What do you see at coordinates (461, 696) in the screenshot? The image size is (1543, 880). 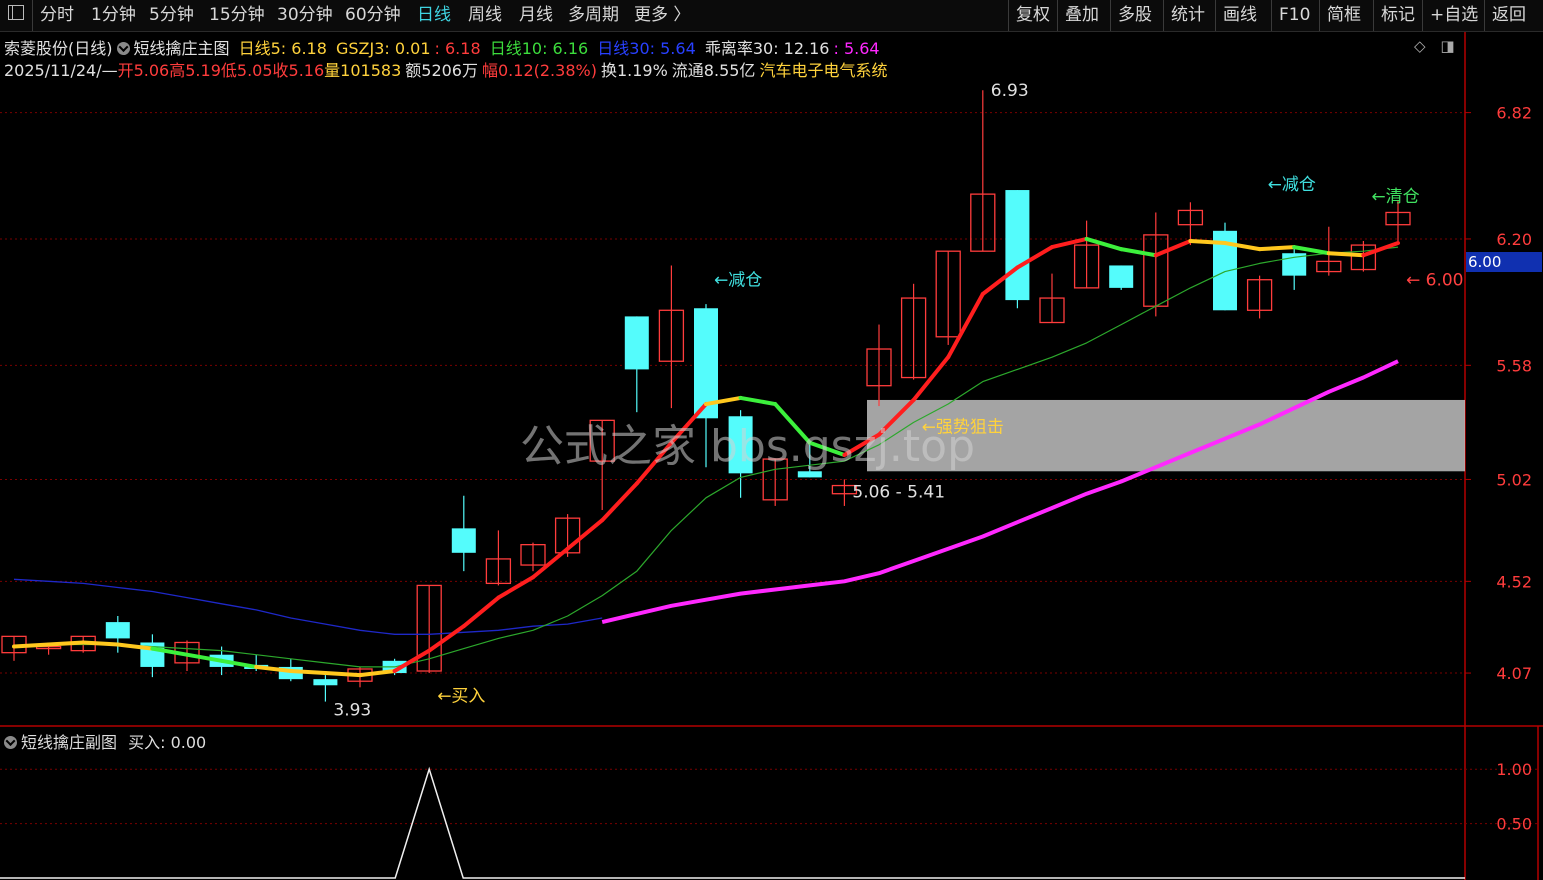 I see `chart-annotation: ←买入` at bounding box center [461, 696].